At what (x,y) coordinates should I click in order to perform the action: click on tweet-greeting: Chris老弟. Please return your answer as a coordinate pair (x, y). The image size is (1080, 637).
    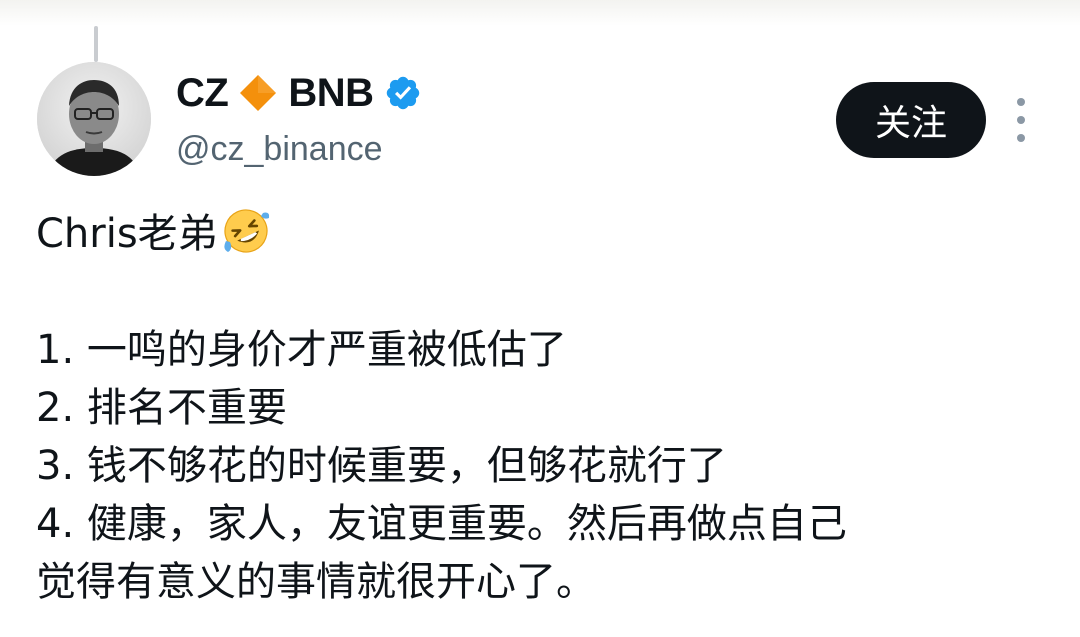
    Looking at the image, I should click on (127, 234).